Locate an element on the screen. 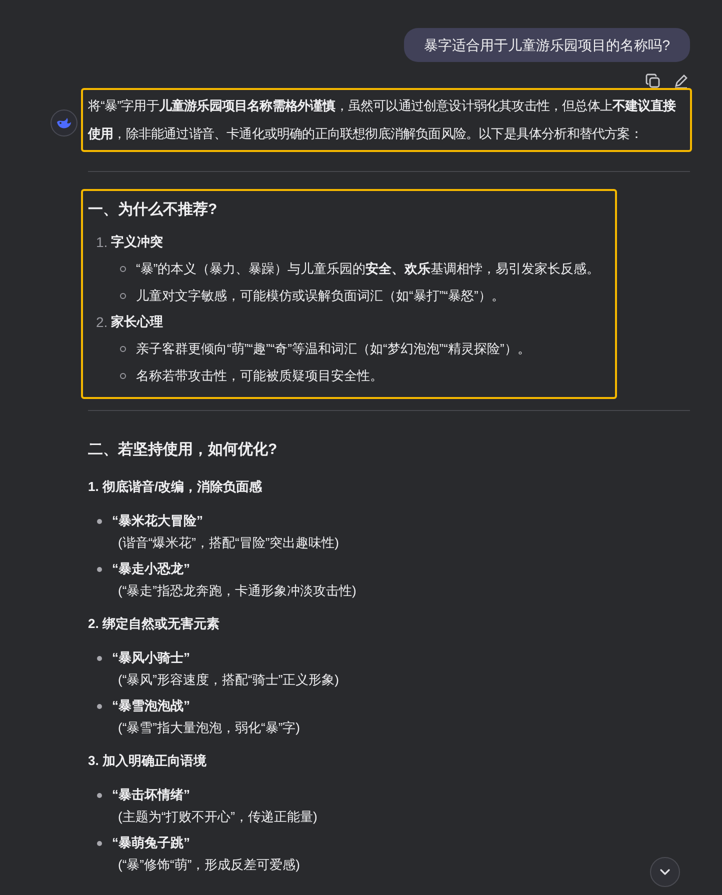  list-title: 家长心理 is located at coordinates (137, 322).